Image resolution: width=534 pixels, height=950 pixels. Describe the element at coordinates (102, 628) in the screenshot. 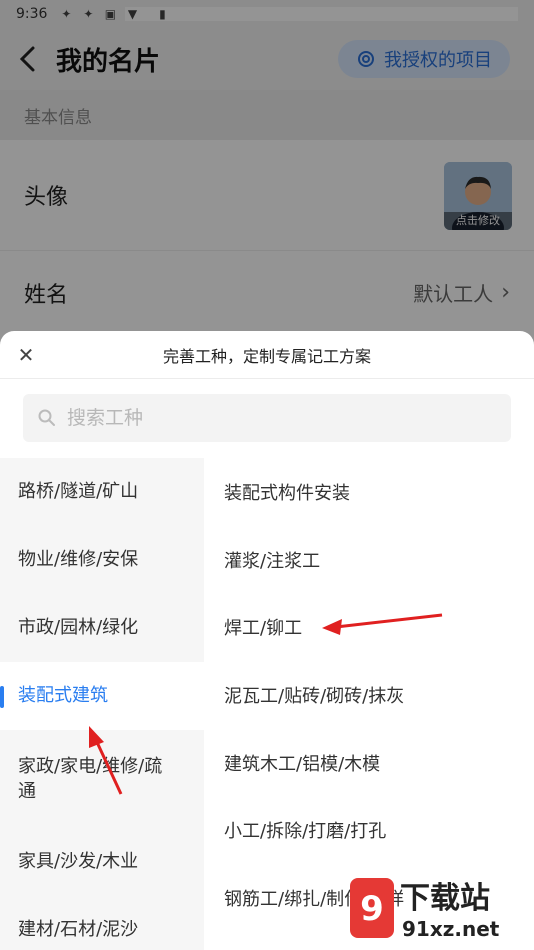

I see `category-item: 市政/园林/绿化` at that location.